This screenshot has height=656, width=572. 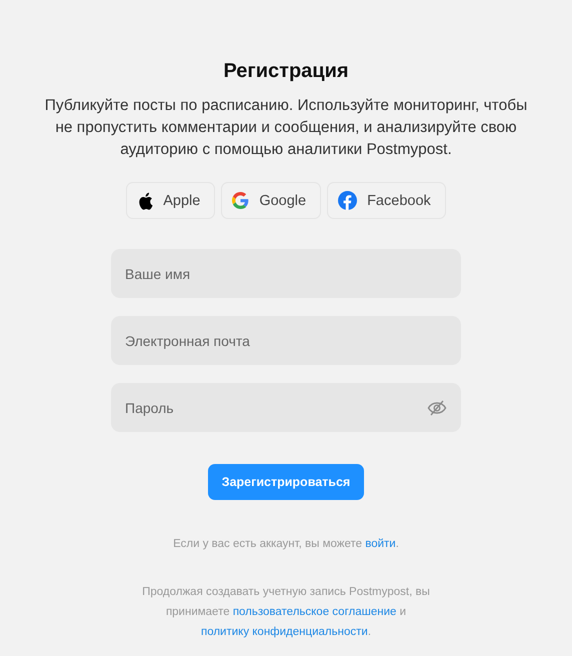 What do you see at coordinates (286, 544) in the screenshot?
I see `login-note: Если у вас есть аккаунт, вы можете войти.` at bounding box center [286, 544].